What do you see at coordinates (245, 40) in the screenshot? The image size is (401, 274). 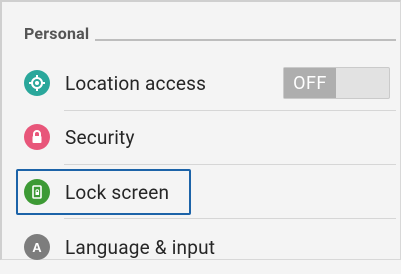 I see `section-divider` at bounding box center [245, 40].